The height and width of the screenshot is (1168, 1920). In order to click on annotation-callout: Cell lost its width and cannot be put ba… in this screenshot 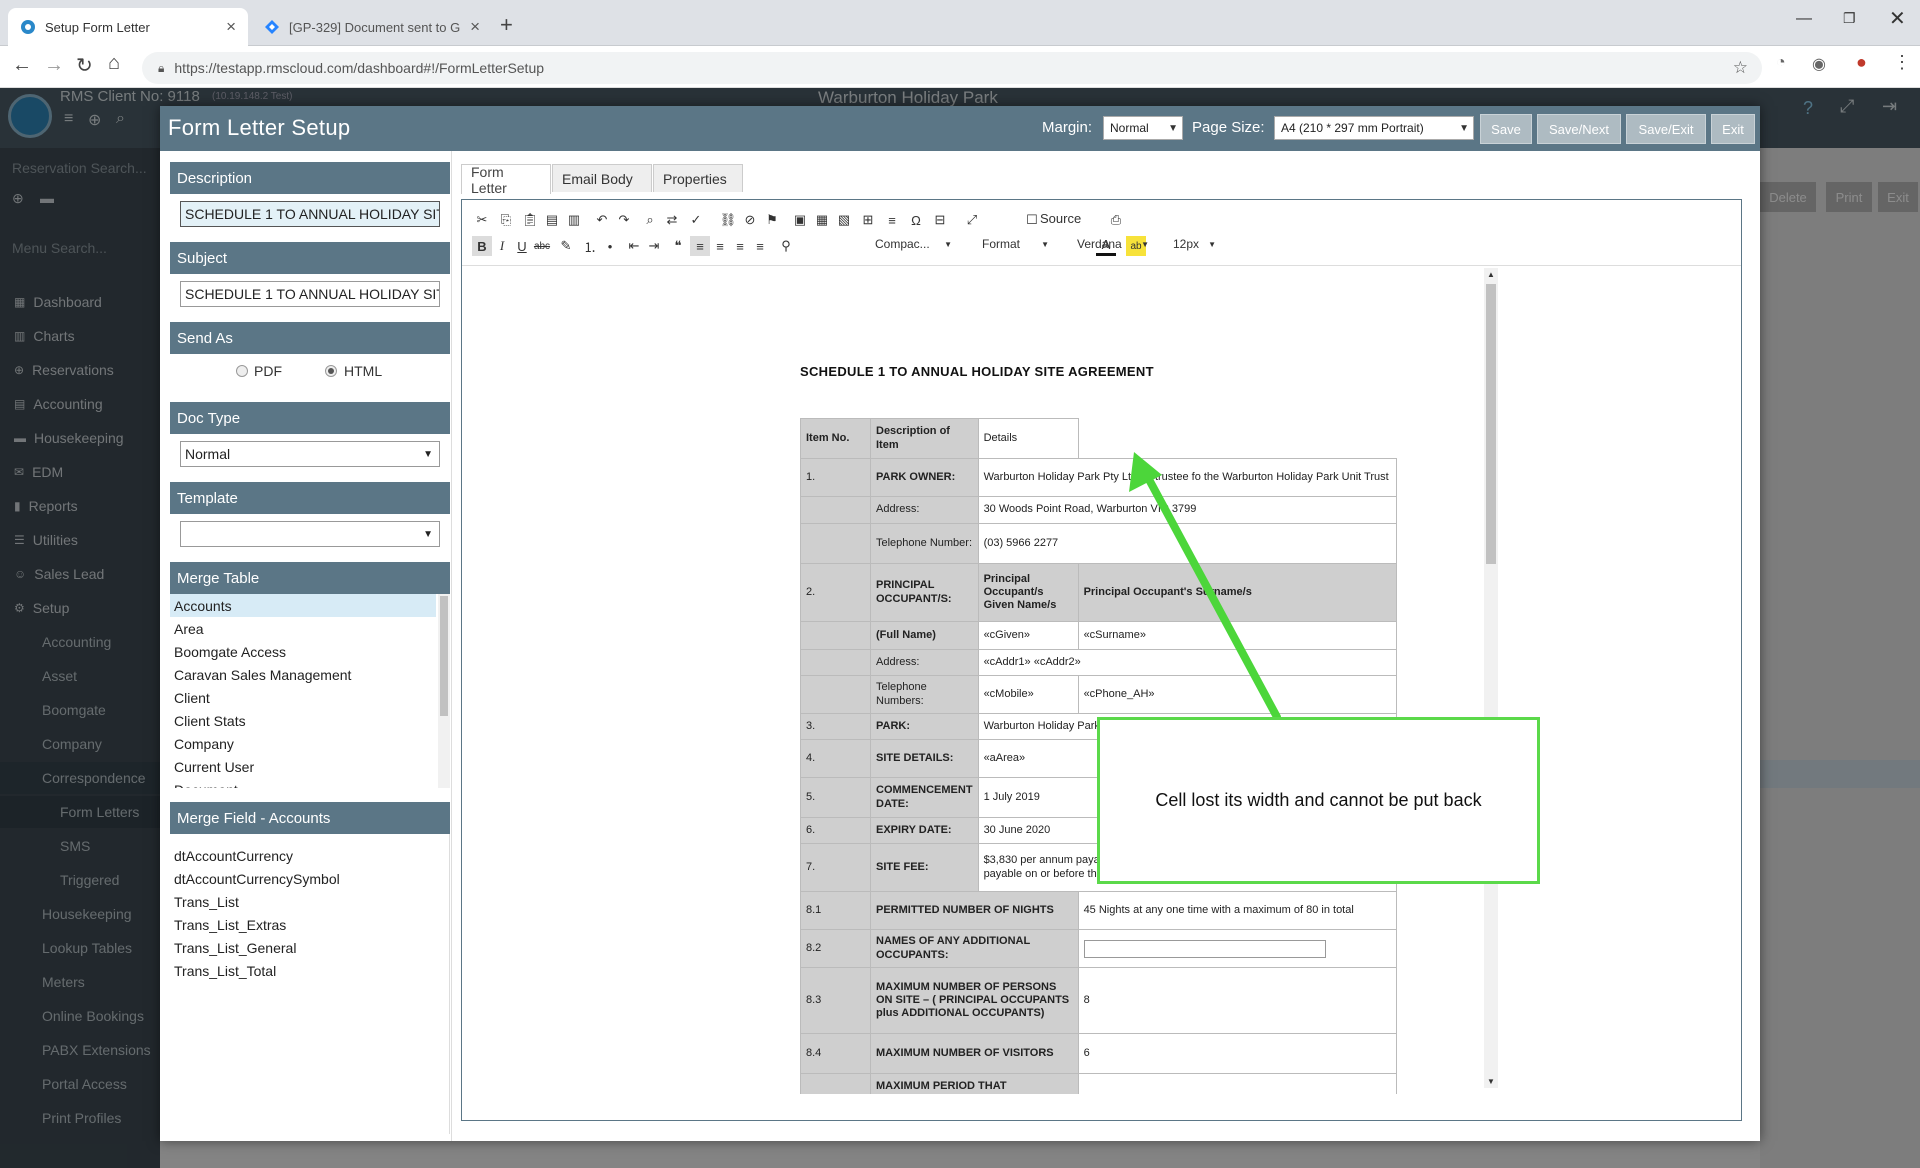, I will do `click(1318, 800)`.